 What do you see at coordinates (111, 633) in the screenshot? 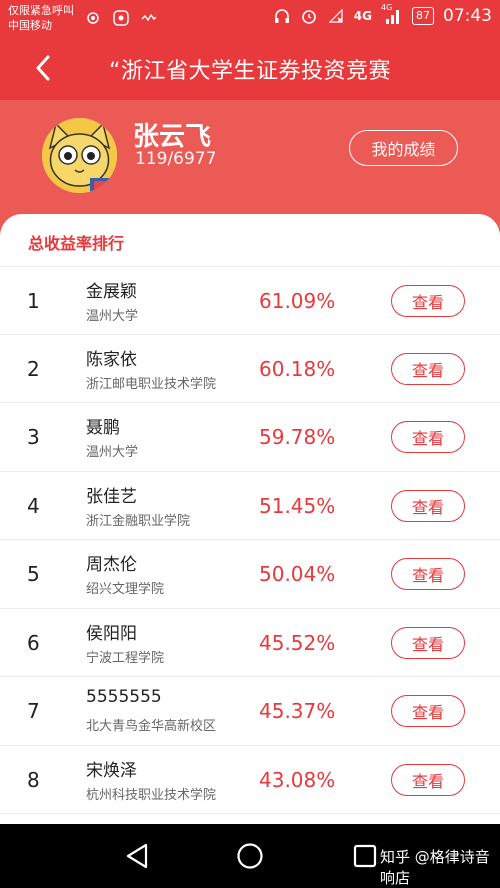
I see `student-name: 侯阳阳` at bounding box center [111, 633].